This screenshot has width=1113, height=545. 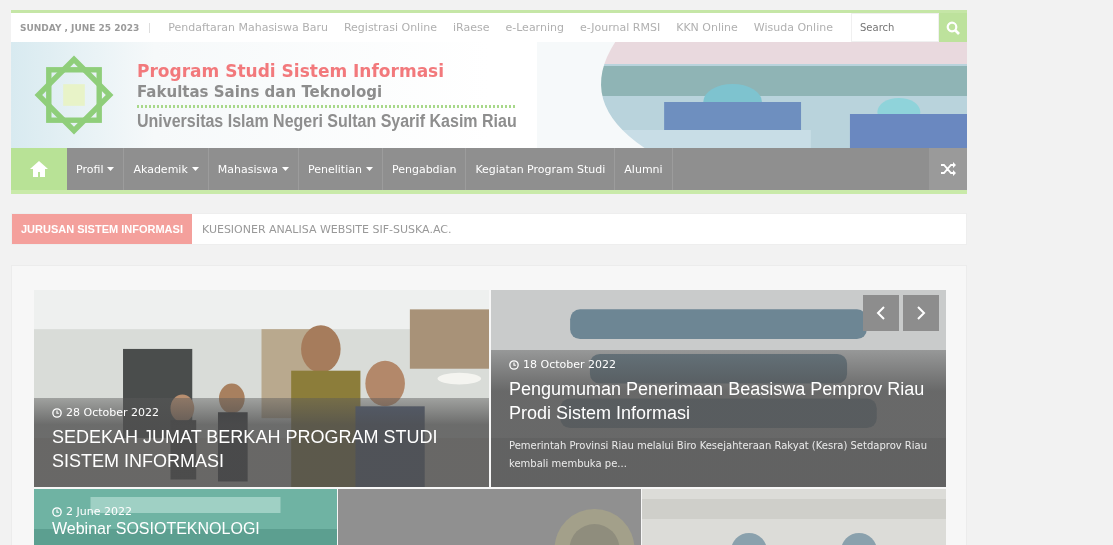 What do you see at coordinates (707, 27) in the screenshot?
I see `top-link: KKN Online` at bounding box center [707, 27].